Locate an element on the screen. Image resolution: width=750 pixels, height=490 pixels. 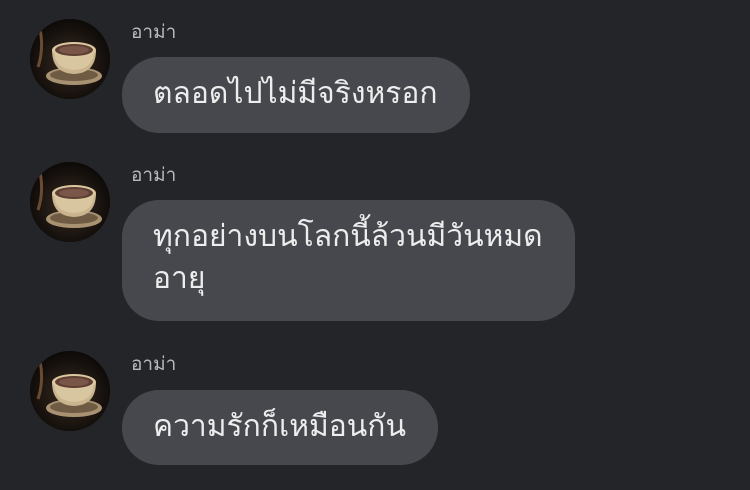
message-text-line: ตลอดไปไม่มีจริงหรอก is located at coordinates (295, 93).